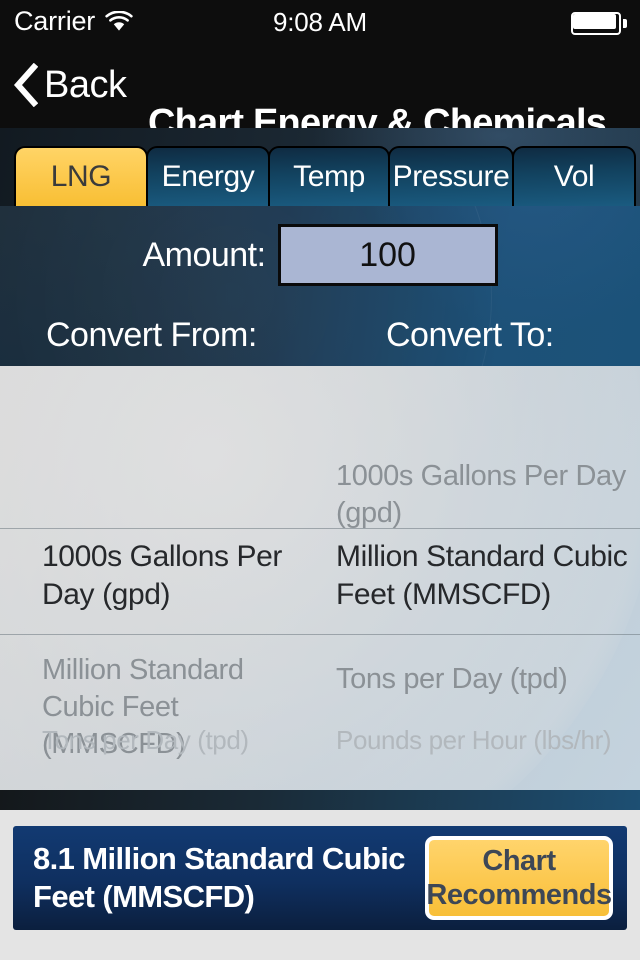 This screenshot has width=640, height=960. What do you see at coordinates (151, 335) in the screenshot?
I see `convert-from-label: Convert From:` at bounding box center [151, 335].